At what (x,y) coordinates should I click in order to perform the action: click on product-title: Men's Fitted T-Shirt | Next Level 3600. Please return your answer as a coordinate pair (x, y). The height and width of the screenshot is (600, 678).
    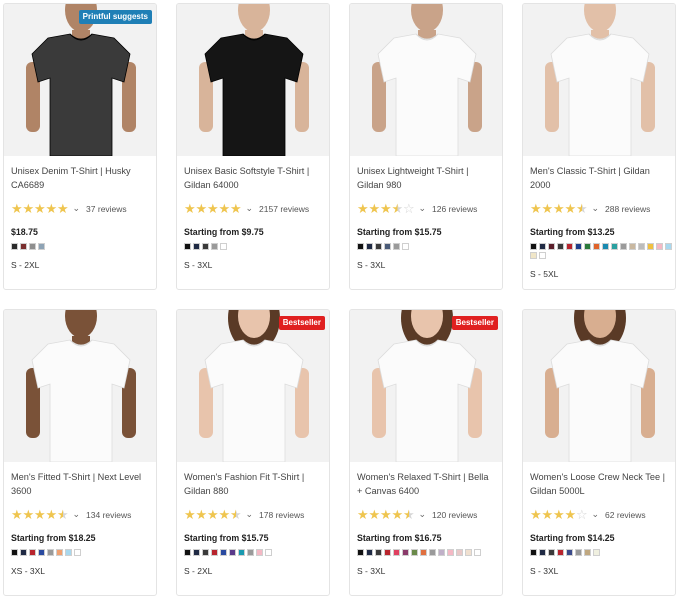
    Looking at the image, I should click on (80, 486).